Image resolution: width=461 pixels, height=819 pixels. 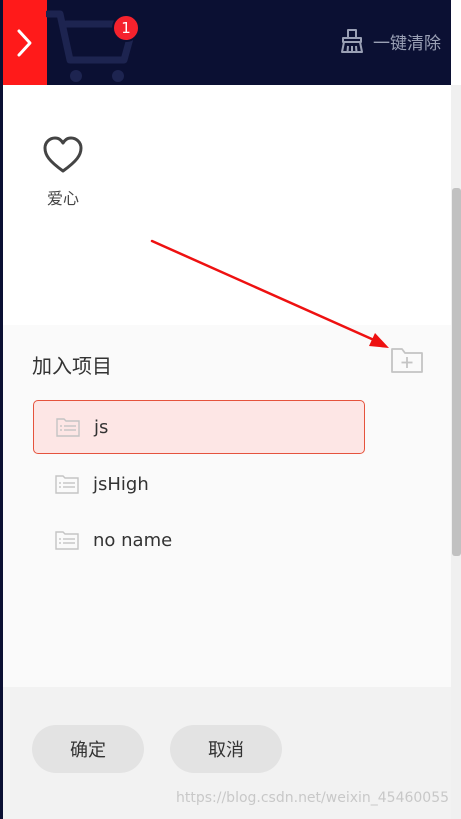 I want to click on project-item-js: js, so click(x=199, y=427).